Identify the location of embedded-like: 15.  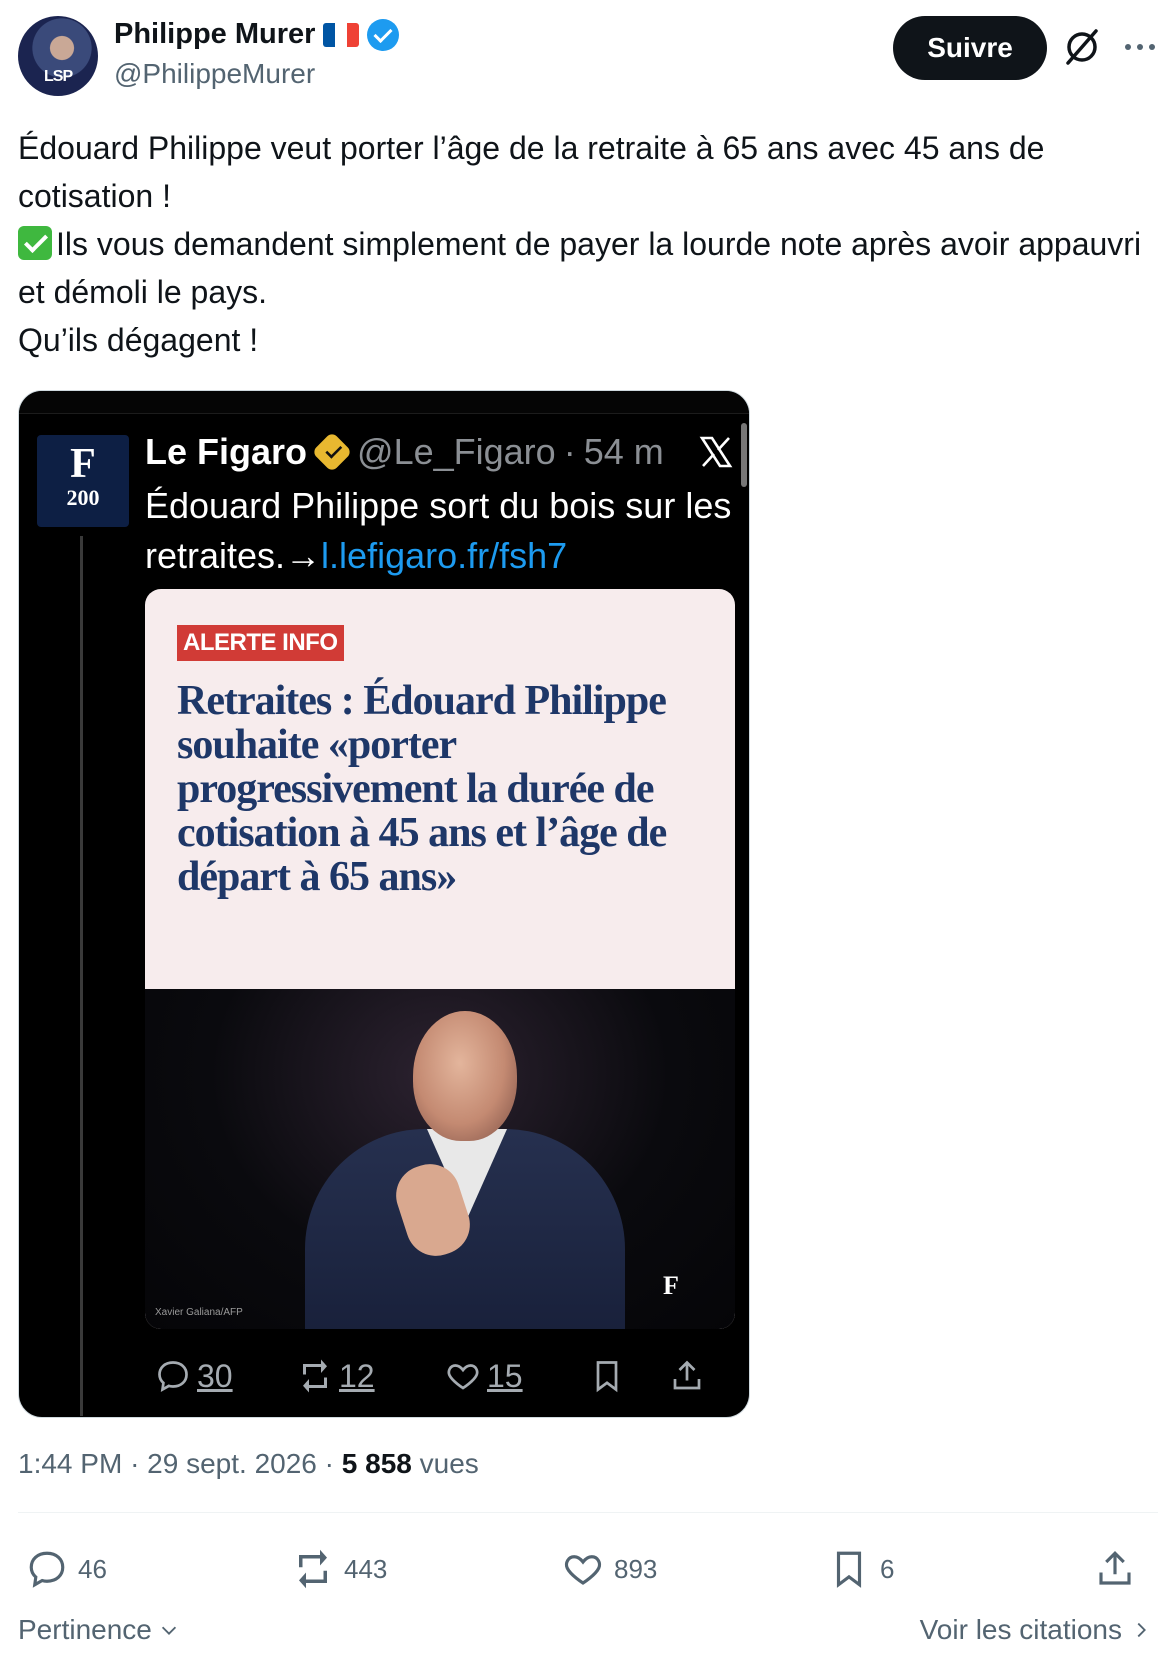
(484, 1376).